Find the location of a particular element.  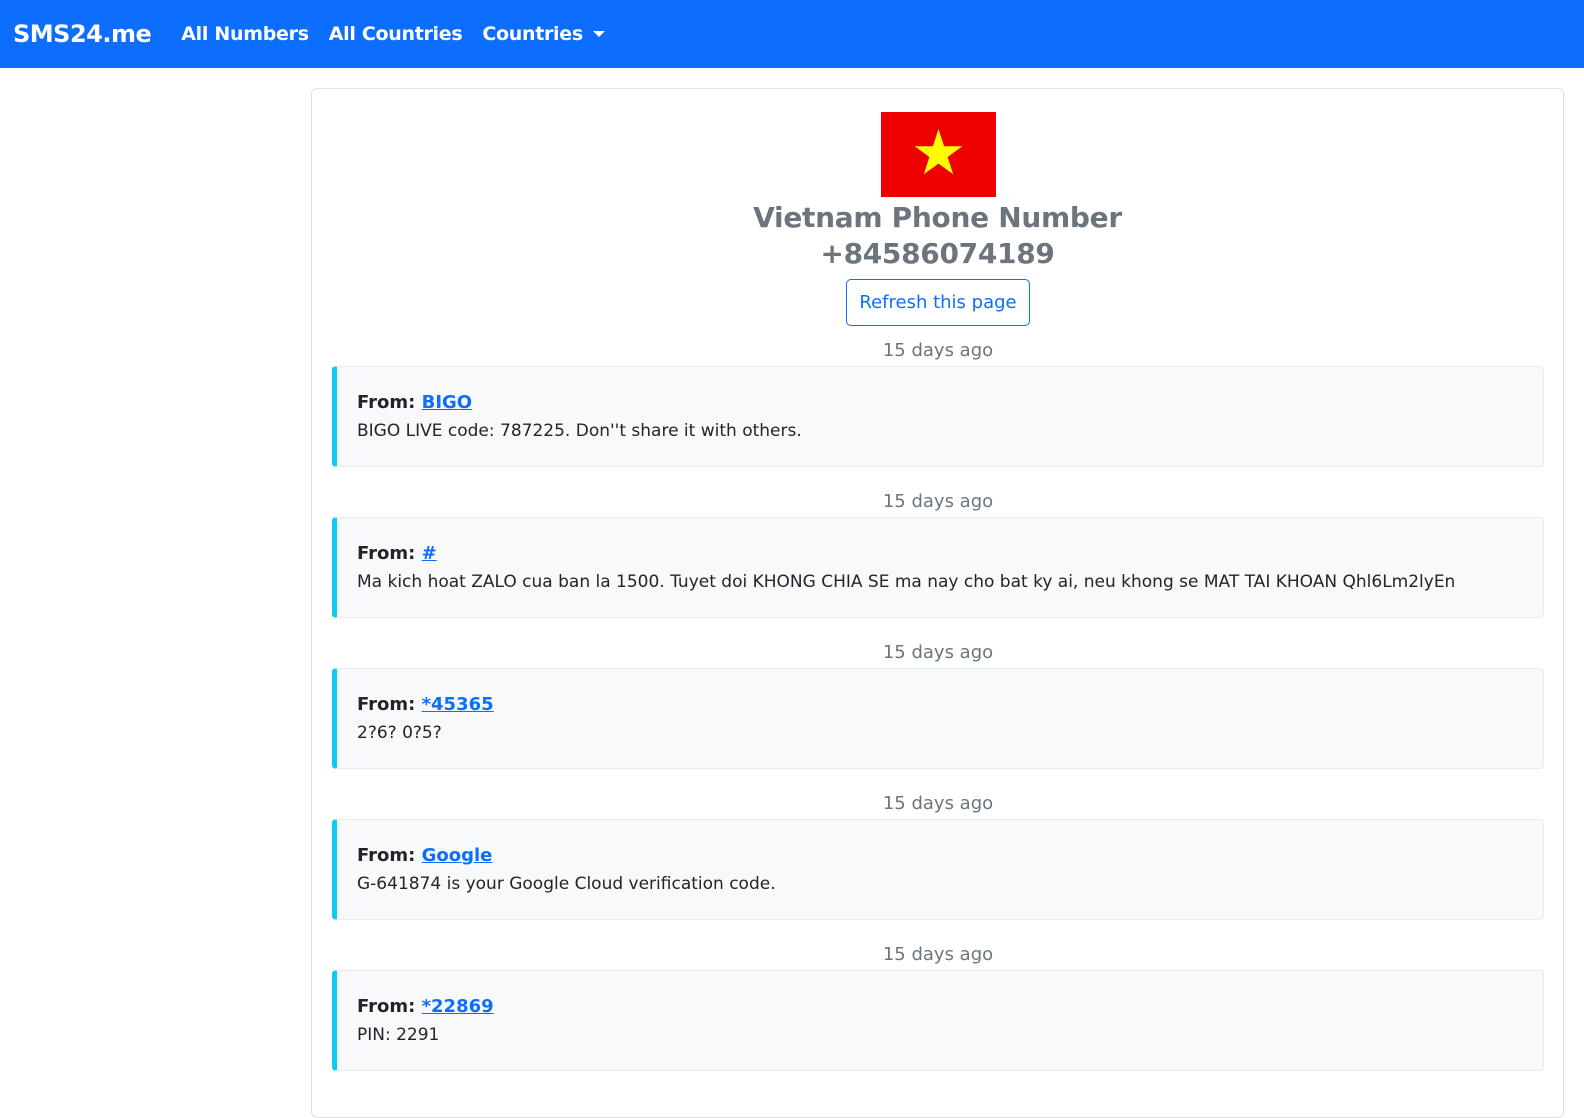

country-title: Vietnam Phone Number is located at coordinates (937, 217).